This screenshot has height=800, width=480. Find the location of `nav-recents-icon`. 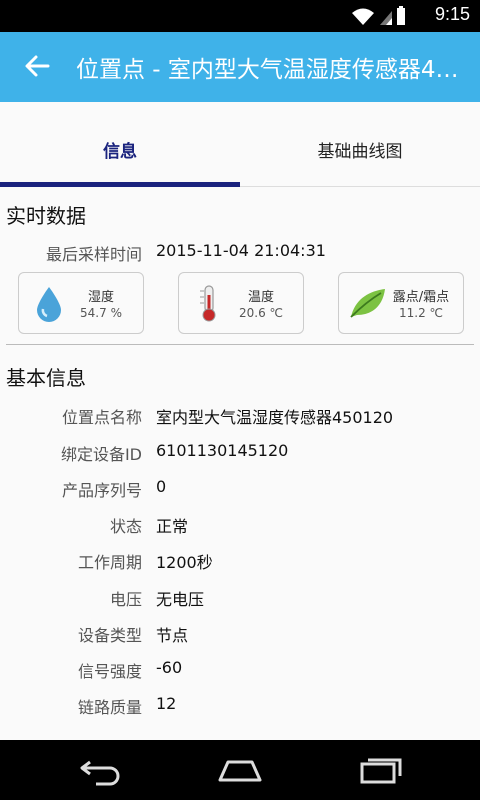

nav-recents-icon is located at coordinates (381, 771).